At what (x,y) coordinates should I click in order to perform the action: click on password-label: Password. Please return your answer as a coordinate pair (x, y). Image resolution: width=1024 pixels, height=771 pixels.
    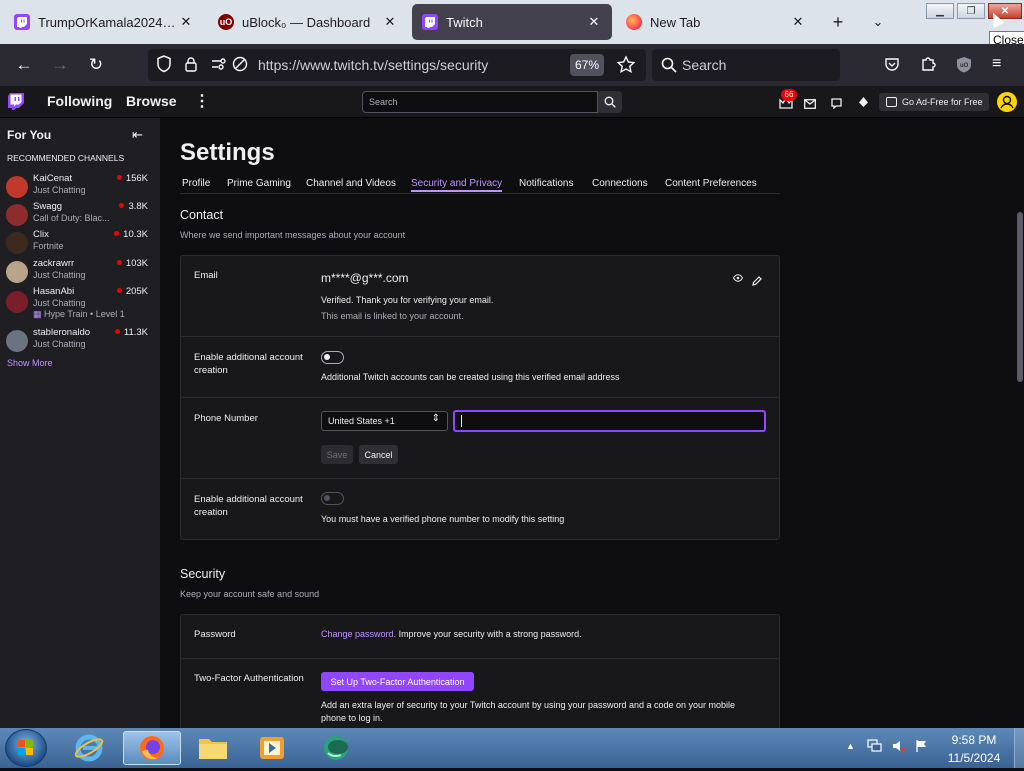
    Looking at the image, I should click on (215, 634).